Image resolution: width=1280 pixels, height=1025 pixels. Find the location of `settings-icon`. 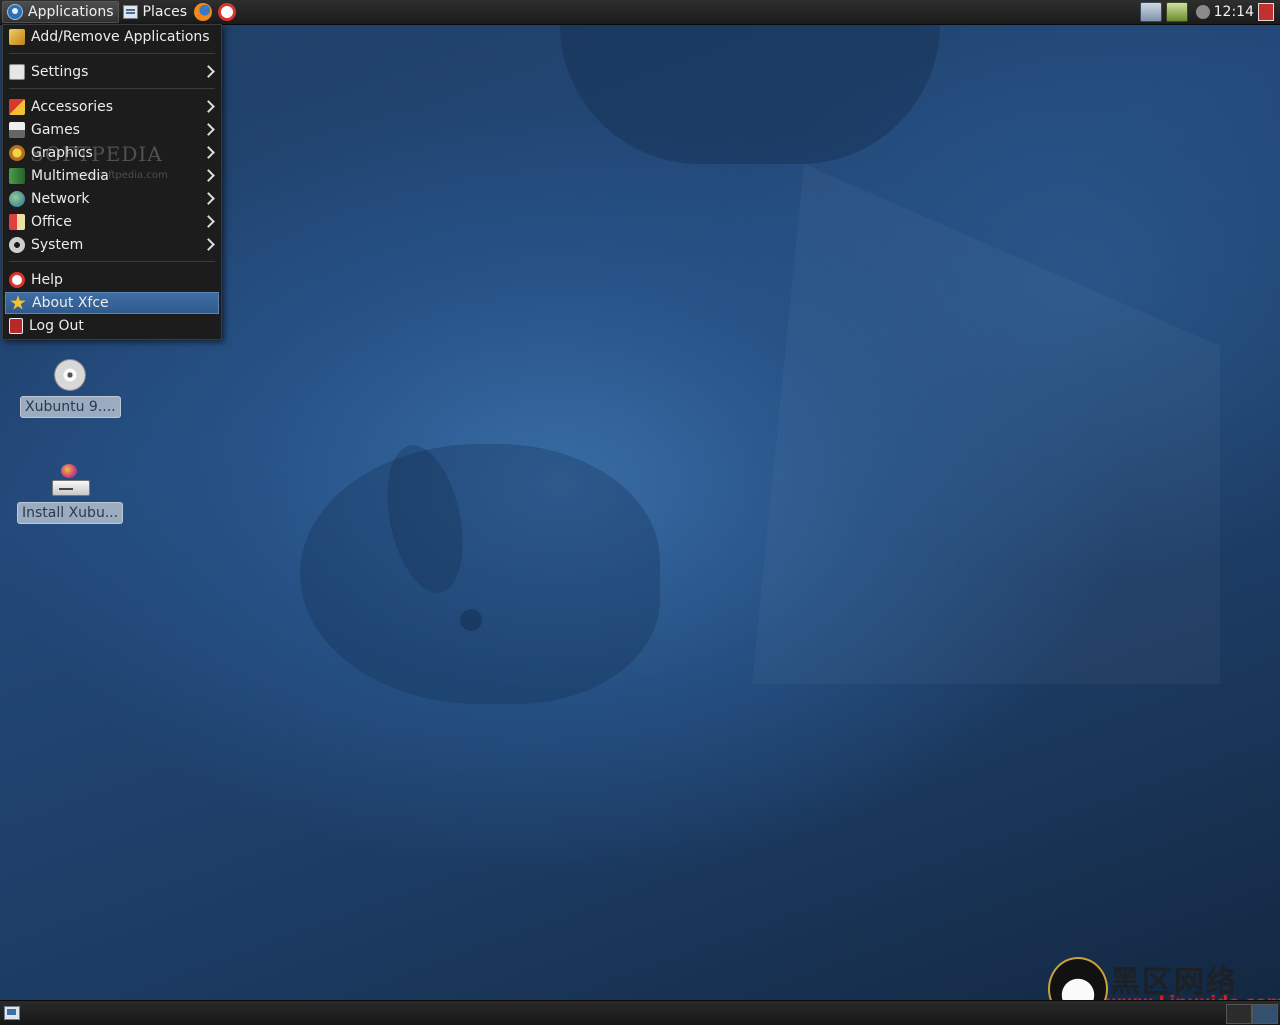

settings-icon is located at coordinates (17, 72).